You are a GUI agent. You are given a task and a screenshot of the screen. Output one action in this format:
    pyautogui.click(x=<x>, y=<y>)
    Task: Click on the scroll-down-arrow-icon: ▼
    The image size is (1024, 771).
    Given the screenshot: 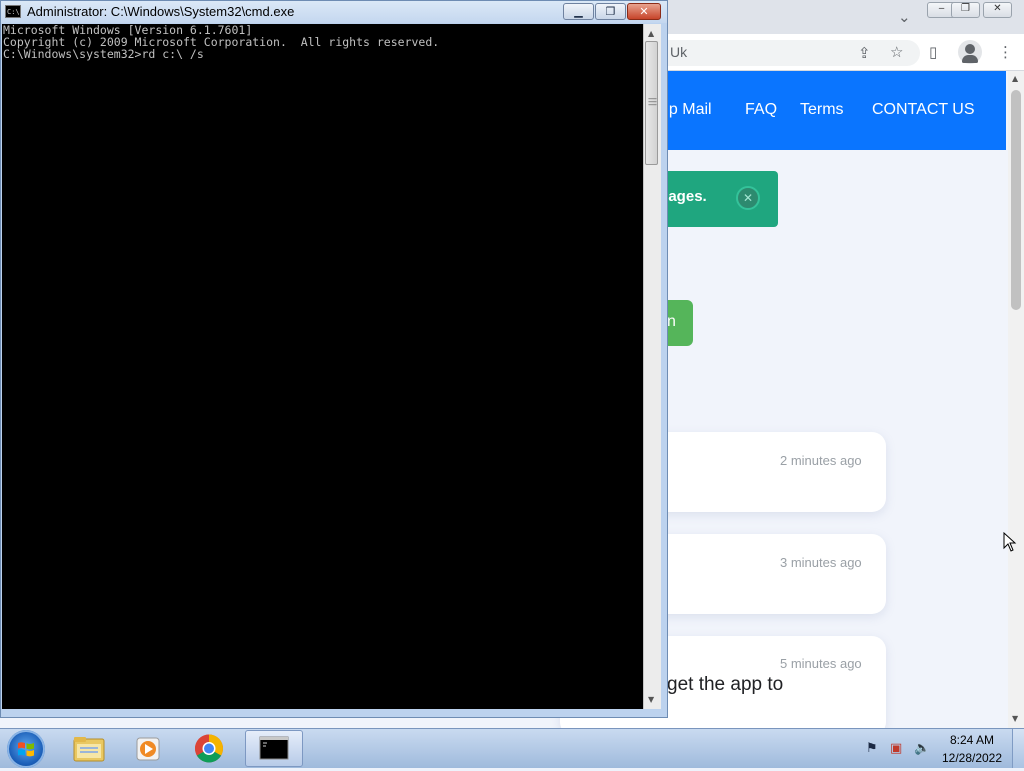 What is the action you would take?
    pyautogui.click(x=1015, y=718)
    